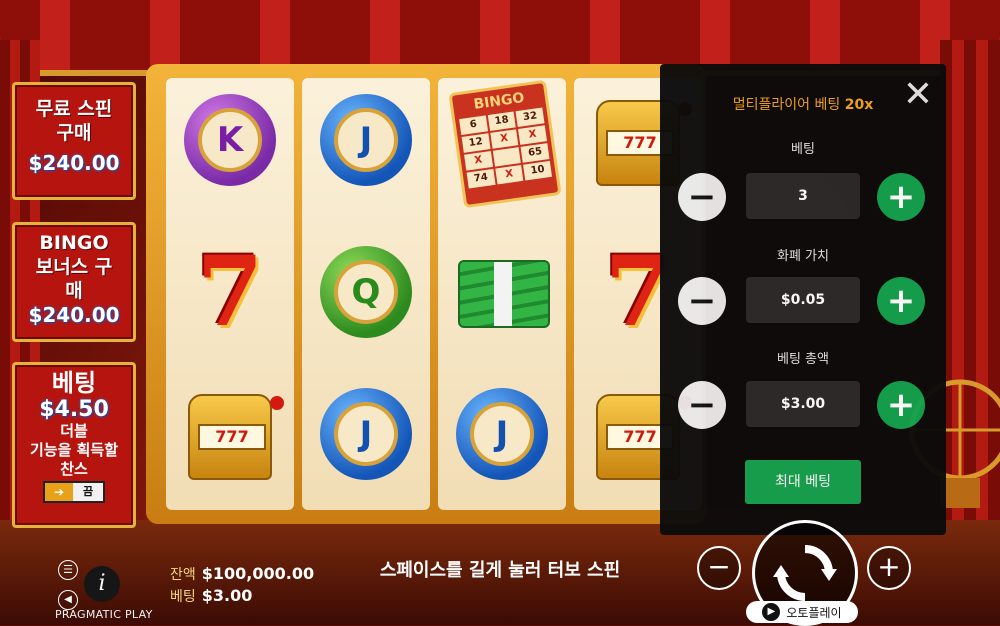 Image resolution: width=1000 pixels, height=626 pixels. I want to click on bet-decrease-button: −, so click(719, 568).